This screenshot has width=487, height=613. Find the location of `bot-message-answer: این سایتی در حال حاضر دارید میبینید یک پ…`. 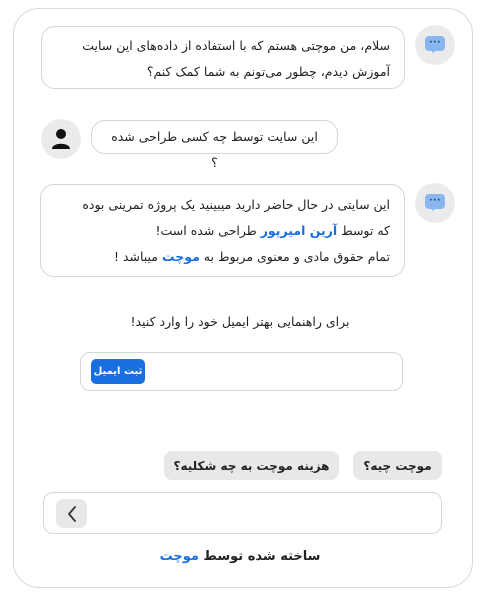

bot-message-answer: این سایتی در حال حاضر دارید میبینید یک پ… is located at coordinates (222, 230).